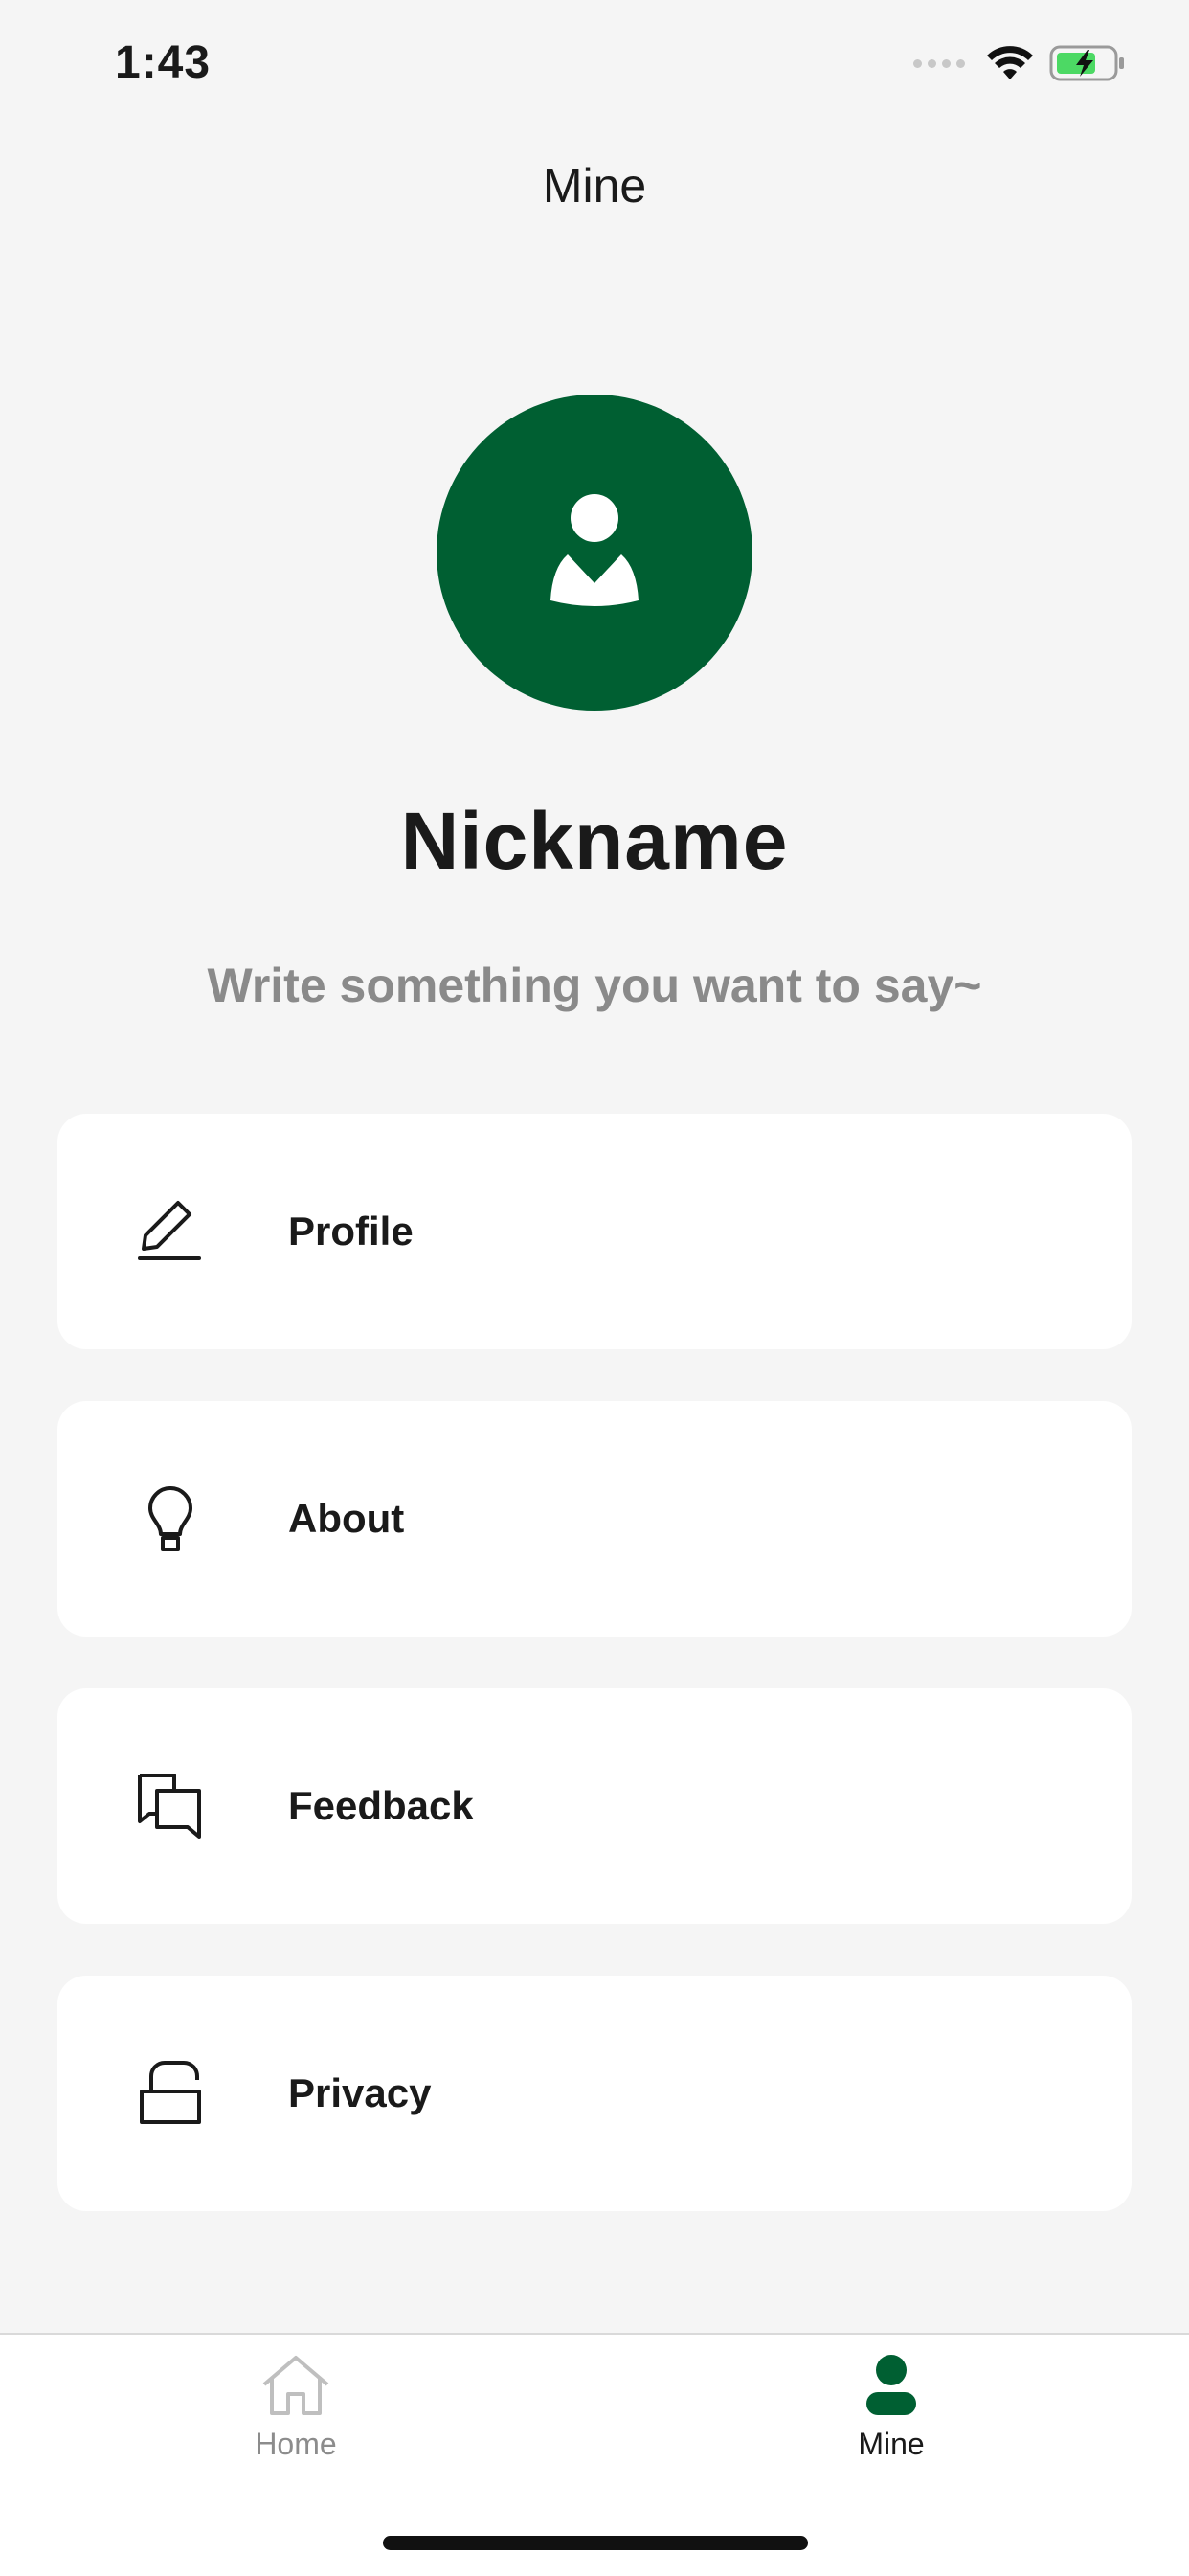 This screenshot has width=1189, height=2576. I want to click on nickname: Nickname, so click(594, 841).